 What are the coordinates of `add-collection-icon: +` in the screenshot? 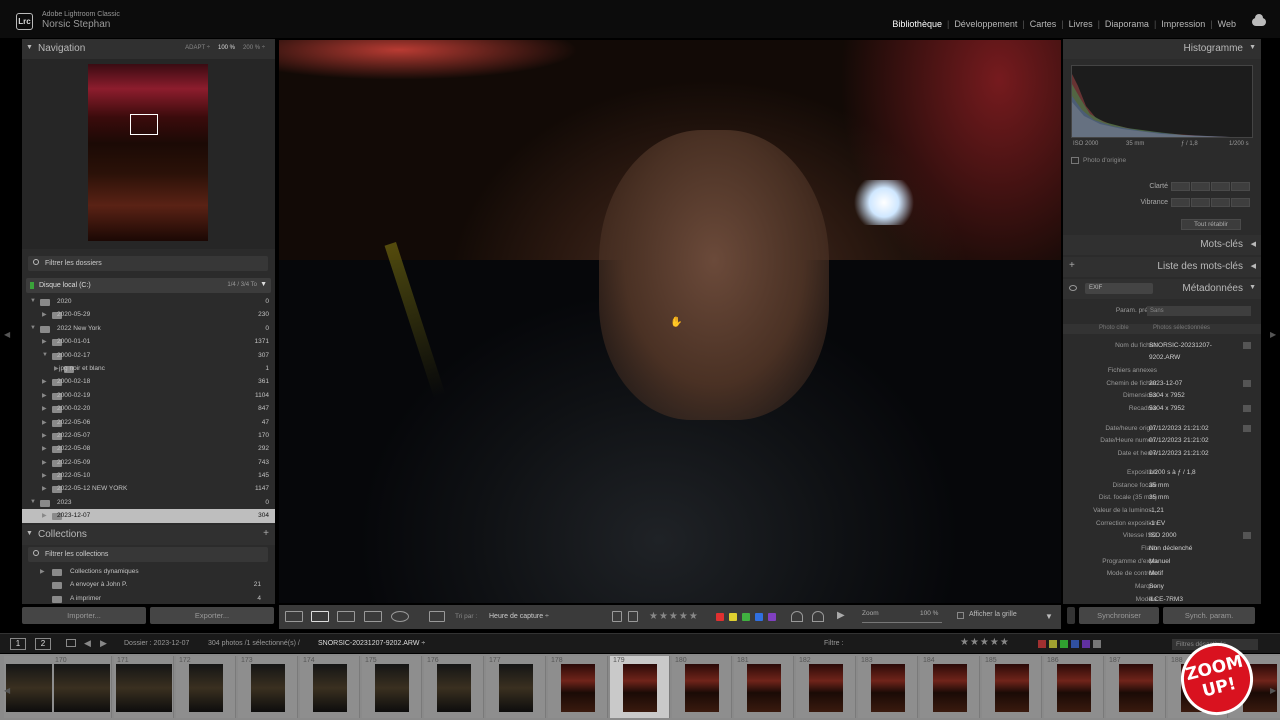 It's located at (266, 533).